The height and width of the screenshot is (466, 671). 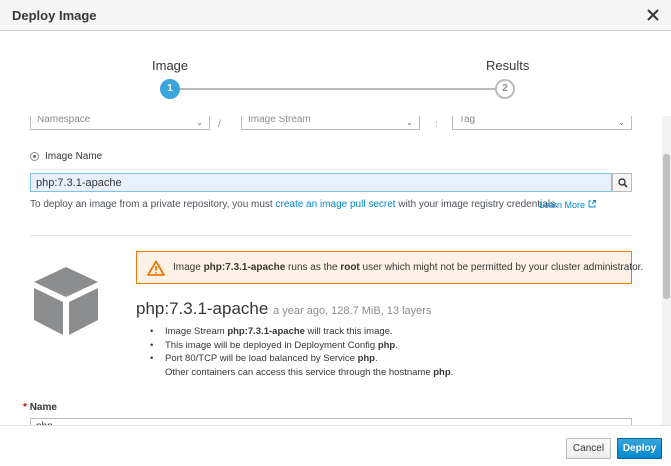 What do you see at coordinates (592, 204) in the screenshot?
I see `external-link-icon` at bounding box center [592, 204].